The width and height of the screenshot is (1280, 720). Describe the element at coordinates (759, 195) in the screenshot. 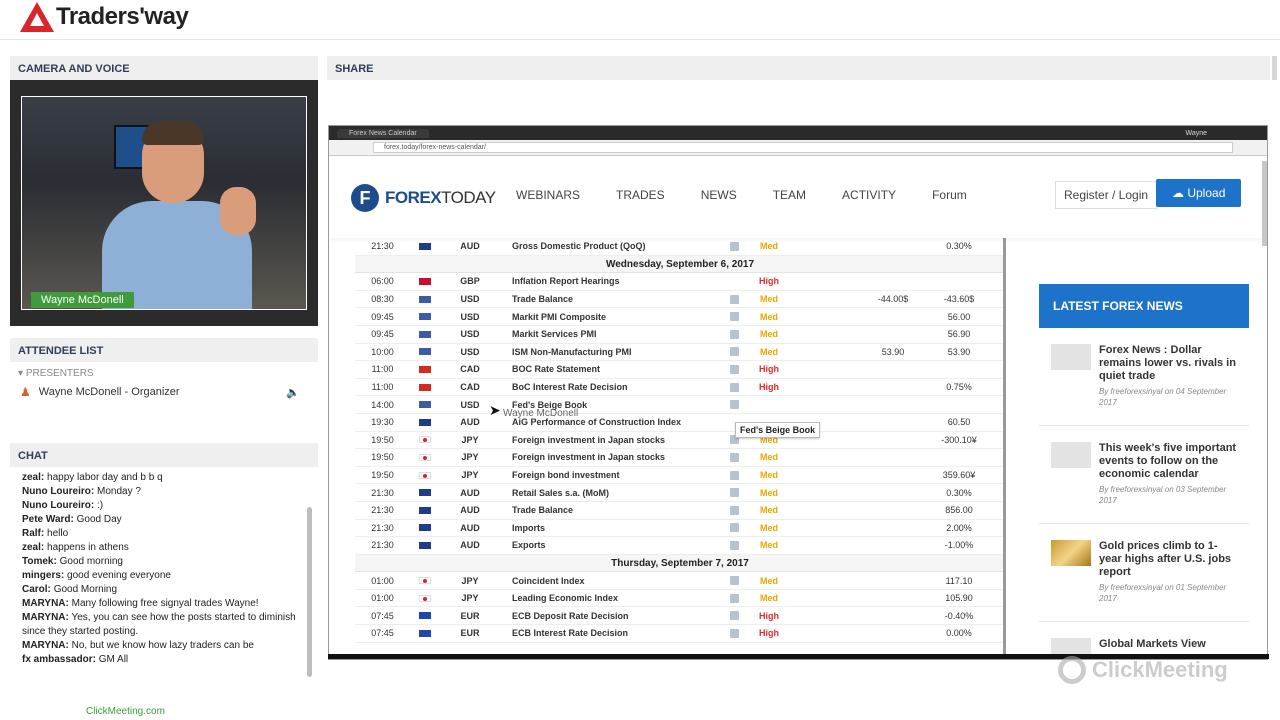

I see `nav-menu: WEBINARS TRADES NEWS TEAM ACTIVITY Forum` at that location.